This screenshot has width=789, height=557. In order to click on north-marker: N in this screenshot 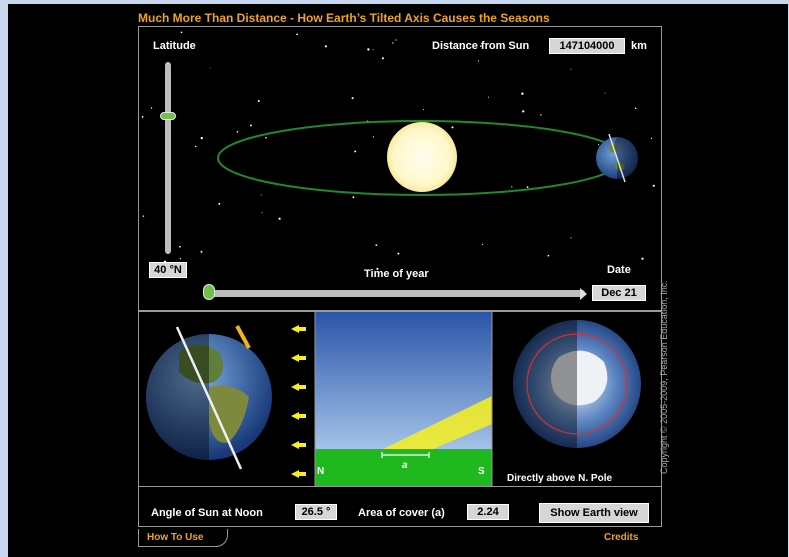, I will do `click(321, 471)`.